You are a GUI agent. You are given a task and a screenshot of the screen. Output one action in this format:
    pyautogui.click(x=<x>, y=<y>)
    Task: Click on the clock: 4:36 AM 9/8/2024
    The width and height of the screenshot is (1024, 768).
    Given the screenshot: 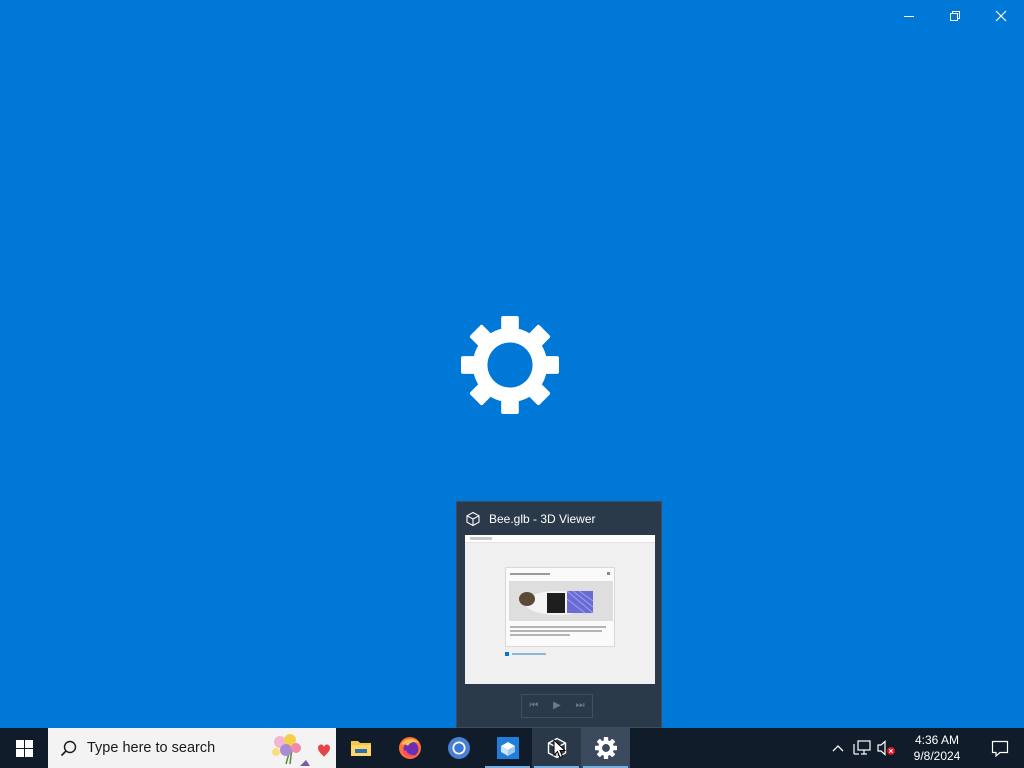 What is the action you would take?
    pyautogui.click(x=937, y=748)
    